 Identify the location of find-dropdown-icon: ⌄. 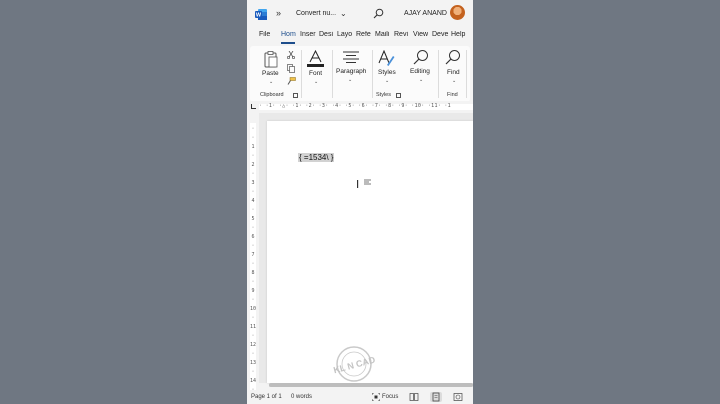
(454, 81).